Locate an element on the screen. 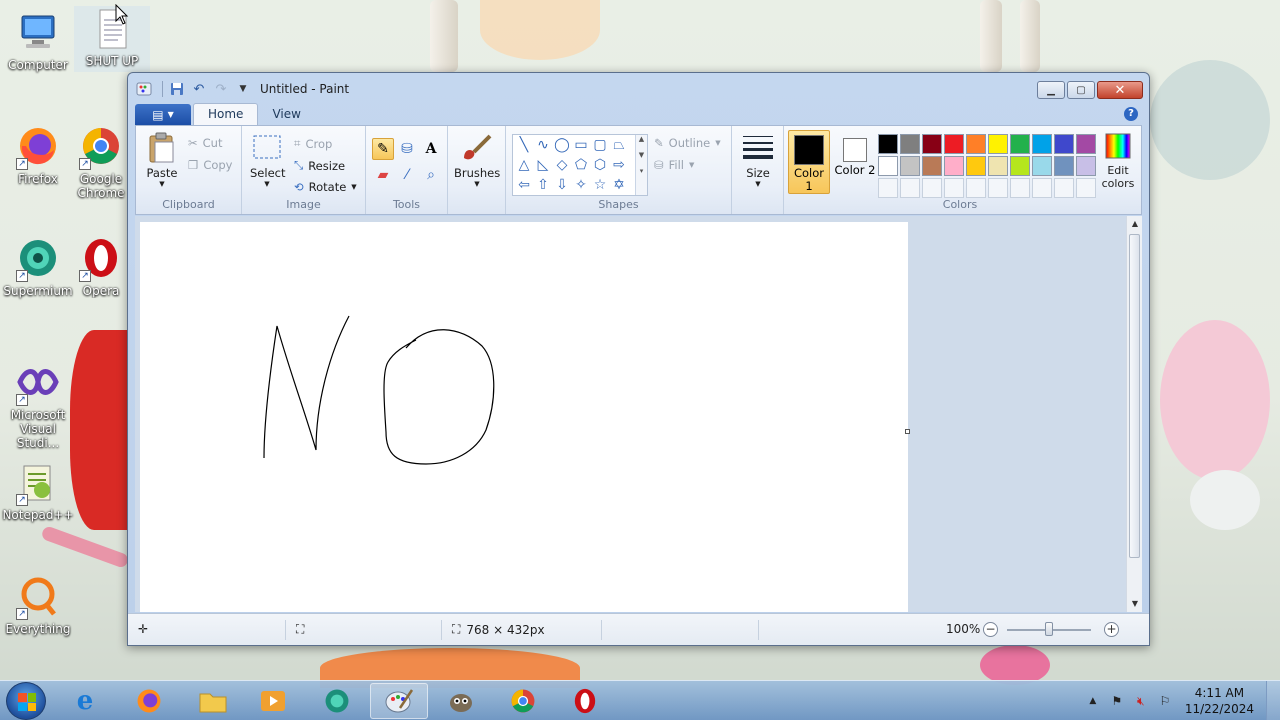 Image resolution: width=1280 pixels, height=720 pixels. title-bar: ↶ ↷ ▼ Untitled - Paint ▁ ▢ ✕ is located at coordinates (638, 88).